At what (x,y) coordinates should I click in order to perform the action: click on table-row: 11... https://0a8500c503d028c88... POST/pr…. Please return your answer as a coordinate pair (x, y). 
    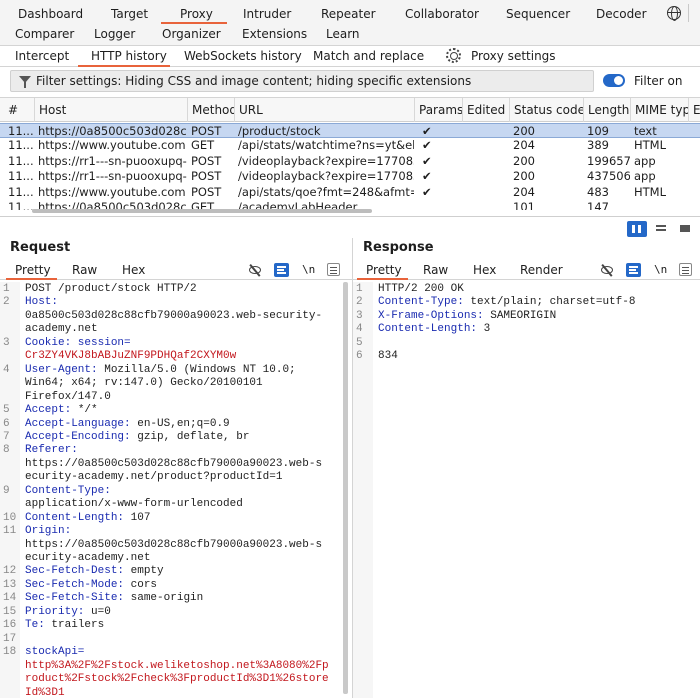
    Looking at the image, I should click on (350, 130).